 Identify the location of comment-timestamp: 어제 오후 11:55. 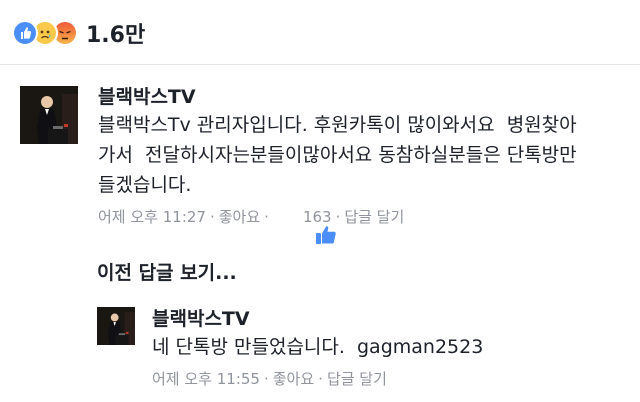
(206, 378).